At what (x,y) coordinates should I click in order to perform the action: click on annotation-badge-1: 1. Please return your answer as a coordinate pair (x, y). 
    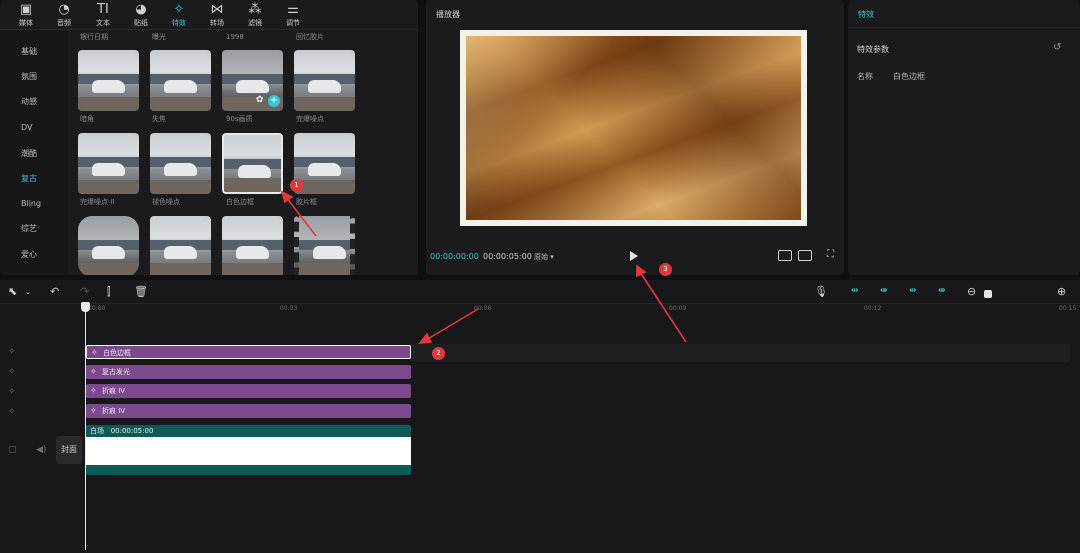
    Looking at the image, I should click on (296, 185).